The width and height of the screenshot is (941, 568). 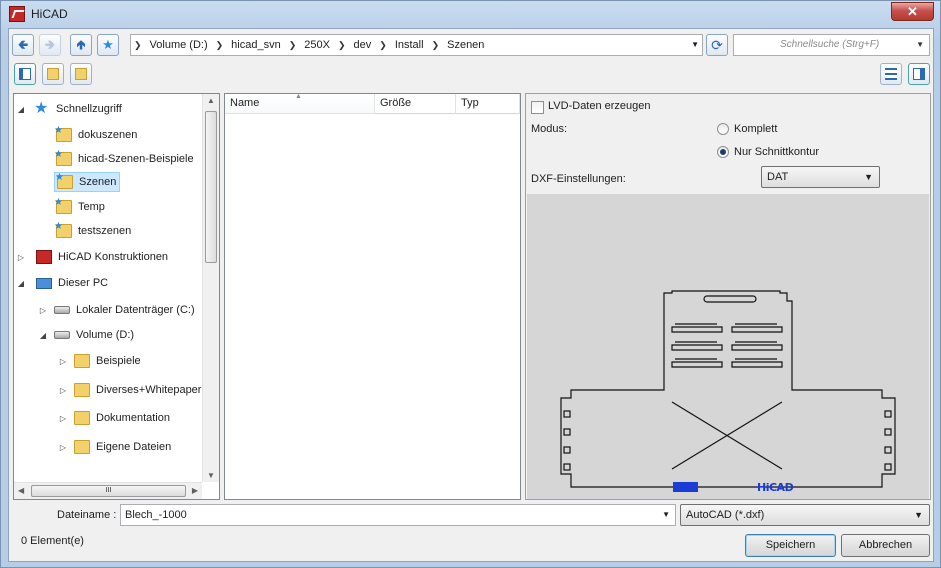 What do you see at coordinates (49, 14) in the screenshot?
I see `window-title: HiCAD` at bounding box center [49, 14].